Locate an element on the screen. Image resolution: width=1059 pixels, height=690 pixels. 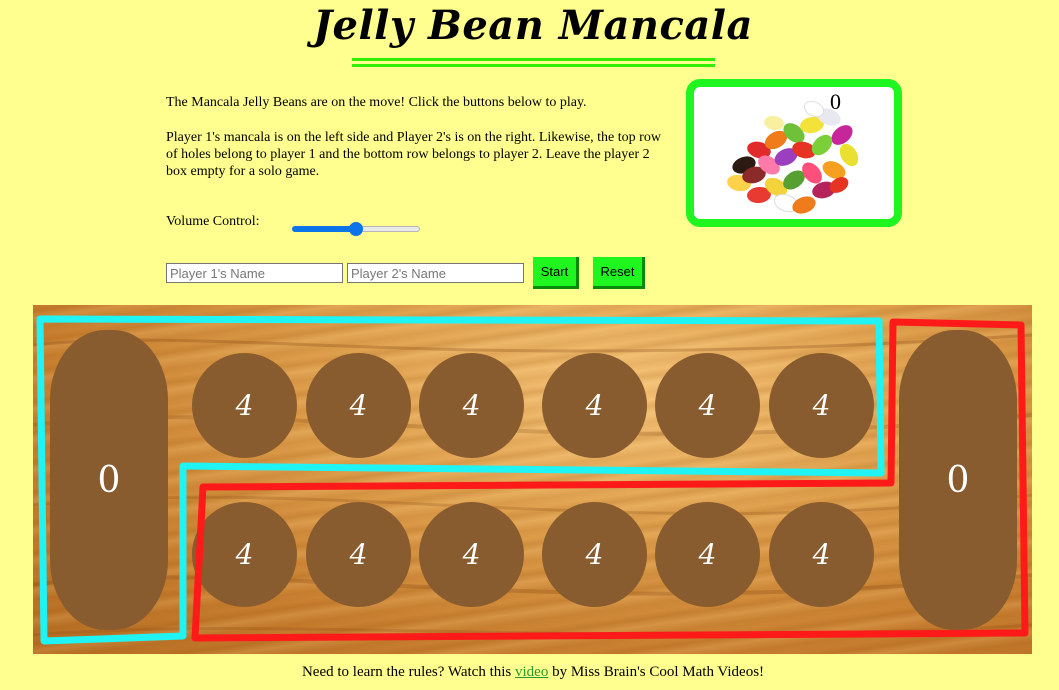
player2-mancala: 0 is located at coordinates (958, 480).